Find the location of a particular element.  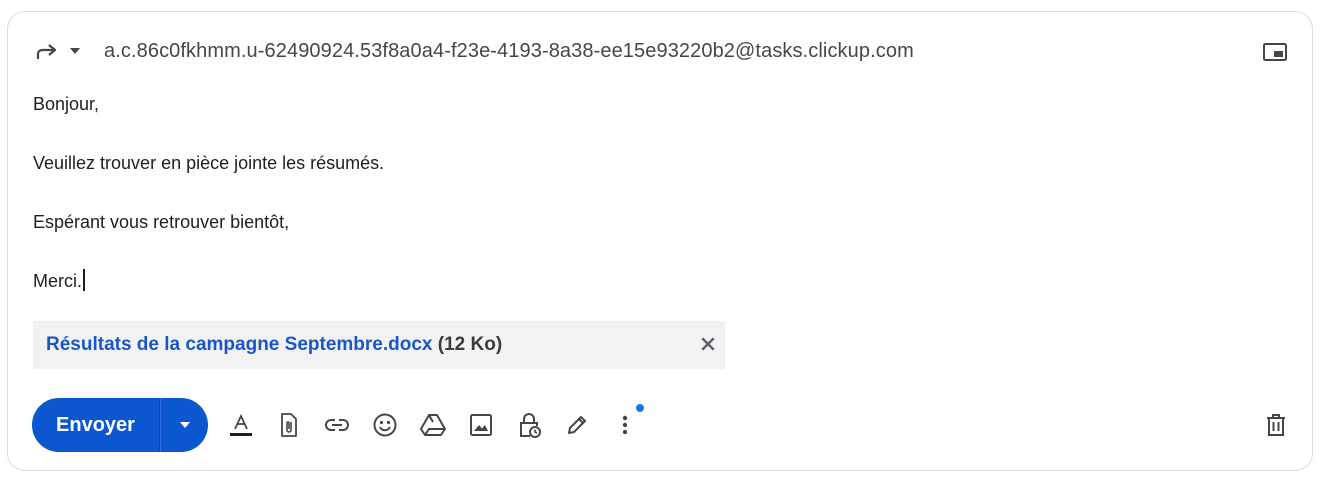

discard-draft-icon is located at coordinates (1276, 425).